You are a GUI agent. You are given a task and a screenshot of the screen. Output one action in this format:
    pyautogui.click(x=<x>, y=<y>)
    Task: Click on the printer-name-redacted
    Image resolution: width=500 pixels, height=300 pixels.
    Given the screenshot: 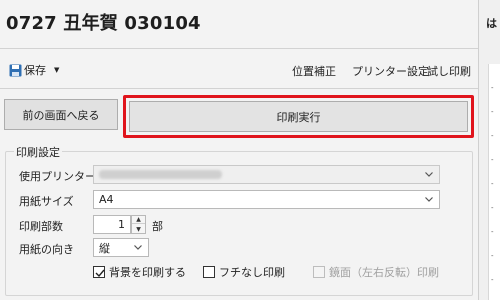 What is the action you would take?
    pyautogui.click(x=160, y=174)
    